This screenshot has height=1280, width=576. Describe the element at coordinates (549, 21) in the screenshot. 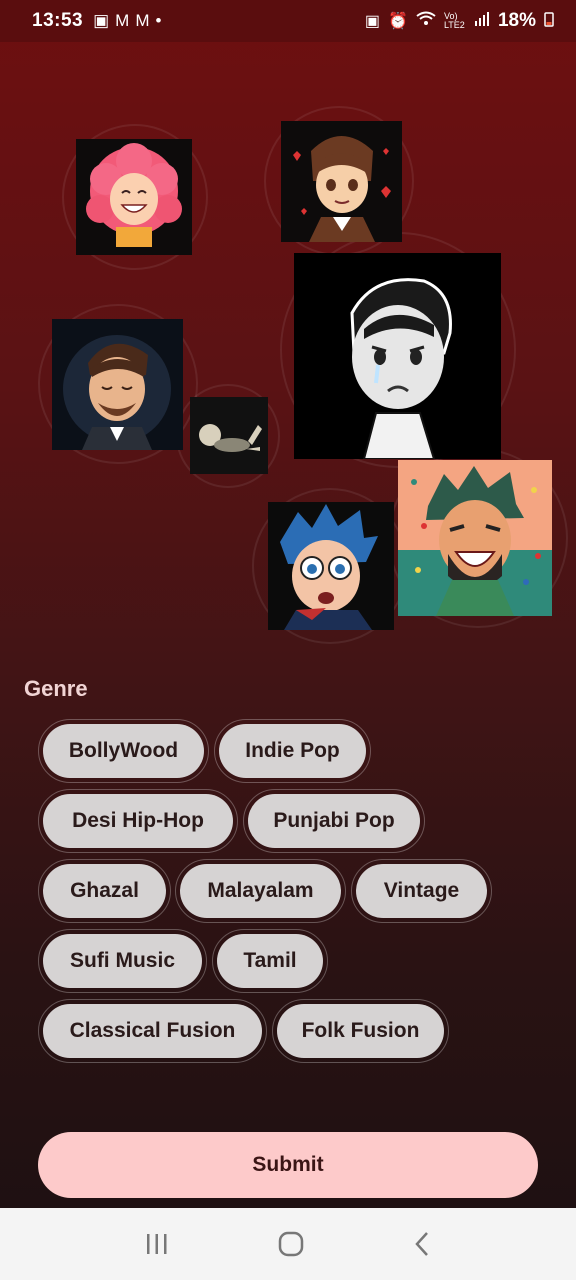

I see `battery-icon` at that location.